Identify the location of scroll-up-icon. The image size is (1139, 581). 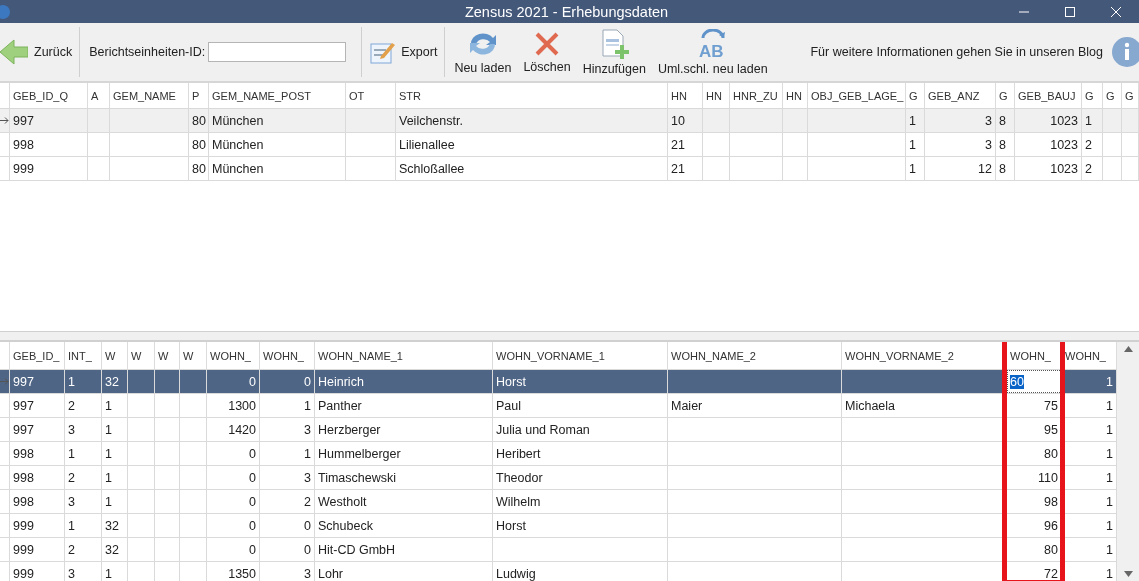
(1128, 349).